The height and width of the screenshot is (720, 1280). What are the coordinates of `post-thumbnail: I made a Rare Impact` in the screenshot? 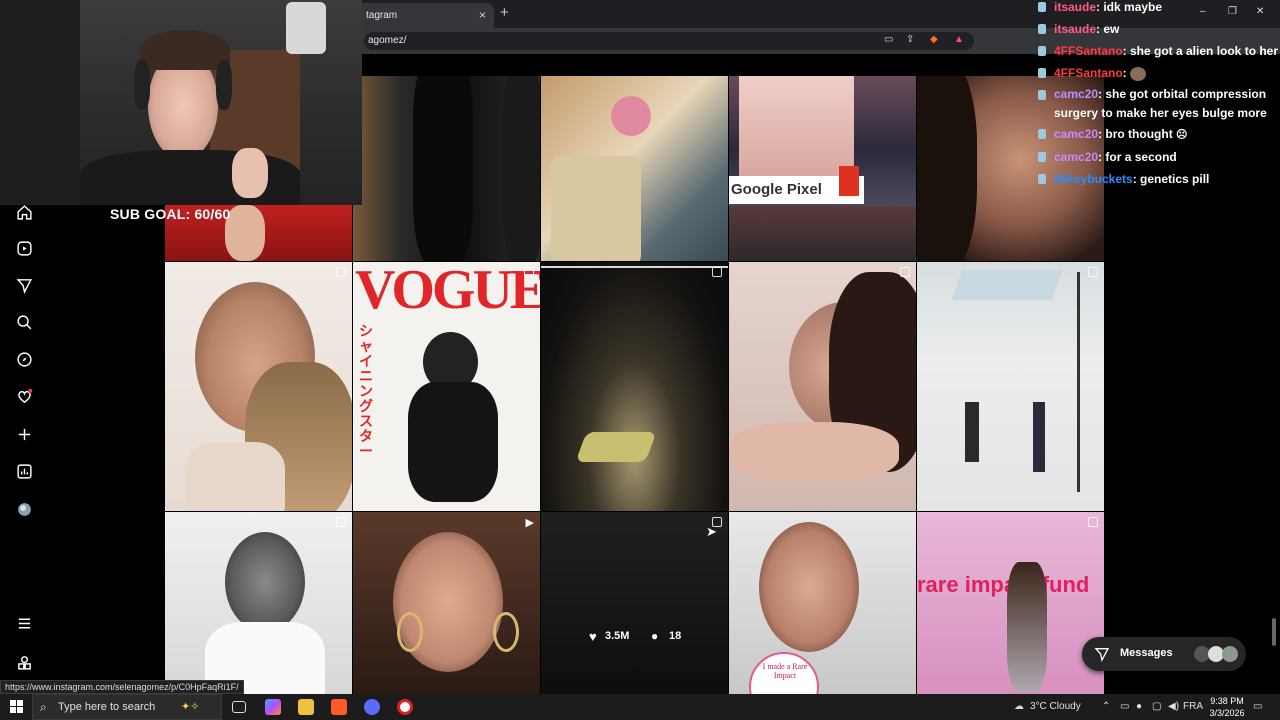 It's located at (822, 603).